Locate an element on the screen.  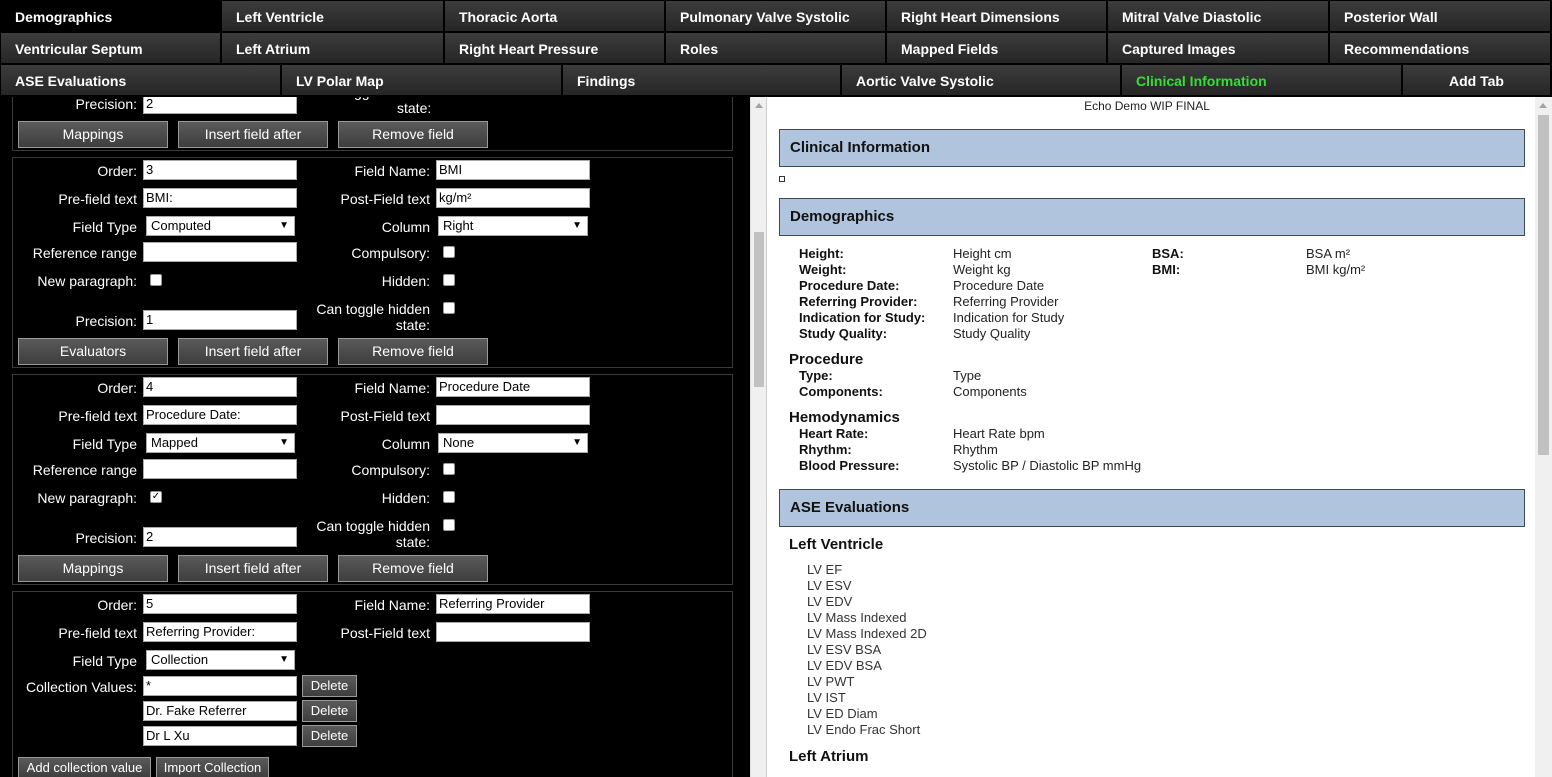
new-paragraph-checkbox: ✓ is located at coordinates (156, 497).